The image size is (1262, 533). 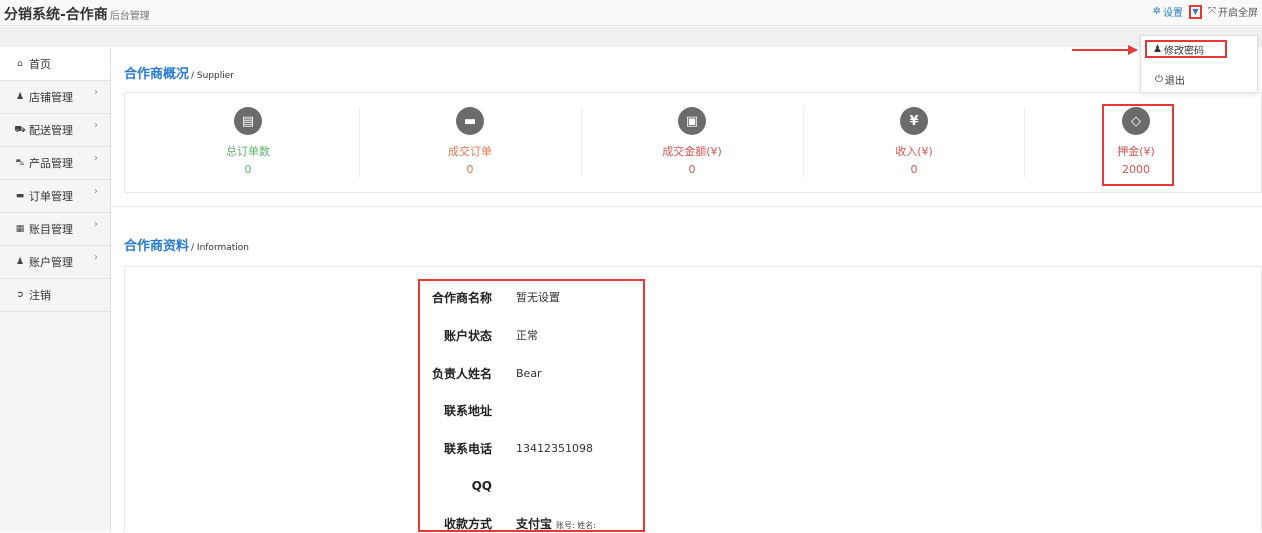 What do you see at coordinates (1199, 64) in the screenshot?
I see `settings-dropdown-menu: ♟ 修改密码 ⏻ 退出` at bounding box center [1199, 64].